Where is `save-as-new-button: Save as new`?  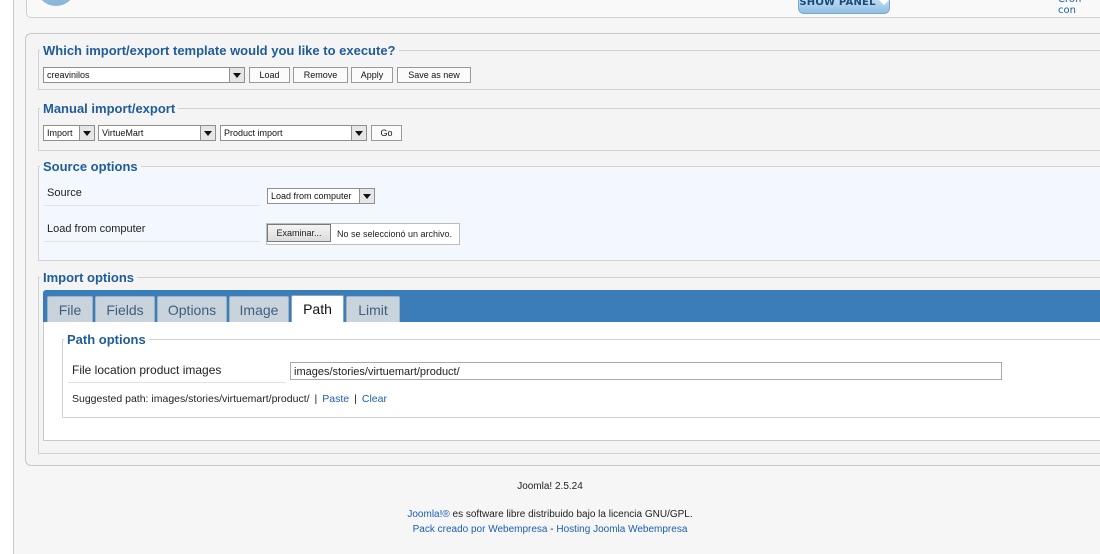 save-as-new-button: Save as new is located at coordinates (434, 75).